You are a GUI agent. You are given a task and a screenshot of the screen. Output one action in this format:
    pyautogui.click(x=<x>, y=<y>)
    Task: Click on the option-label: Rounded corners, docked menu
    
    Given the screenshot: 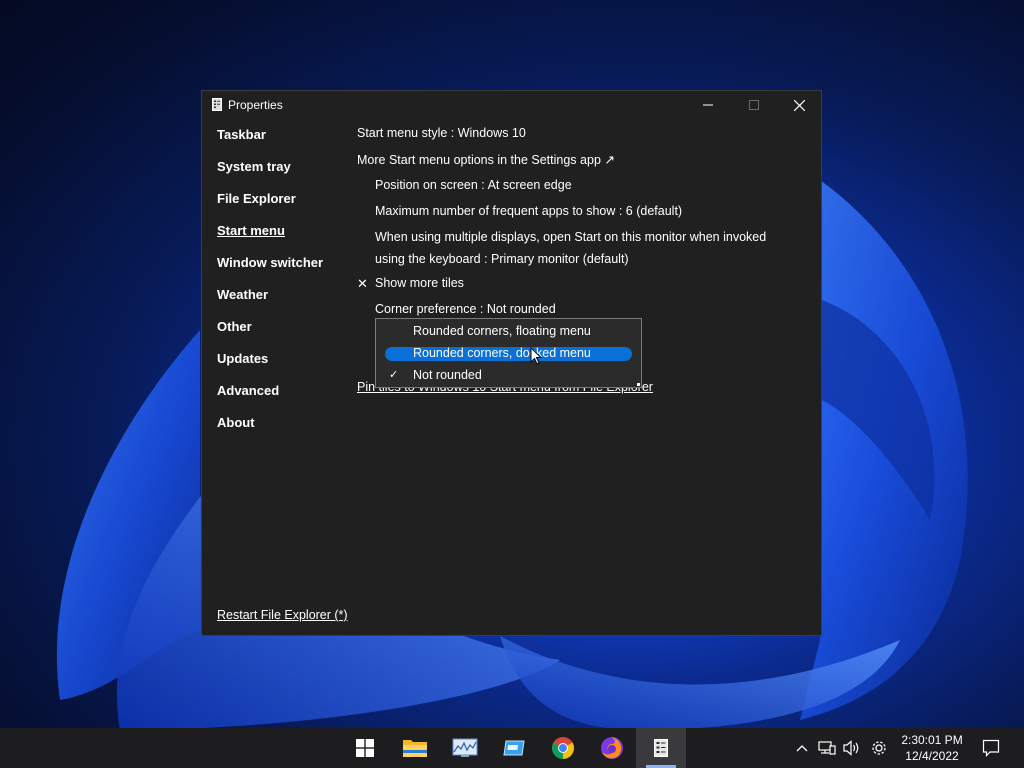 What is the action you would take?
    pyautogui.click(x=502, y=353)
    